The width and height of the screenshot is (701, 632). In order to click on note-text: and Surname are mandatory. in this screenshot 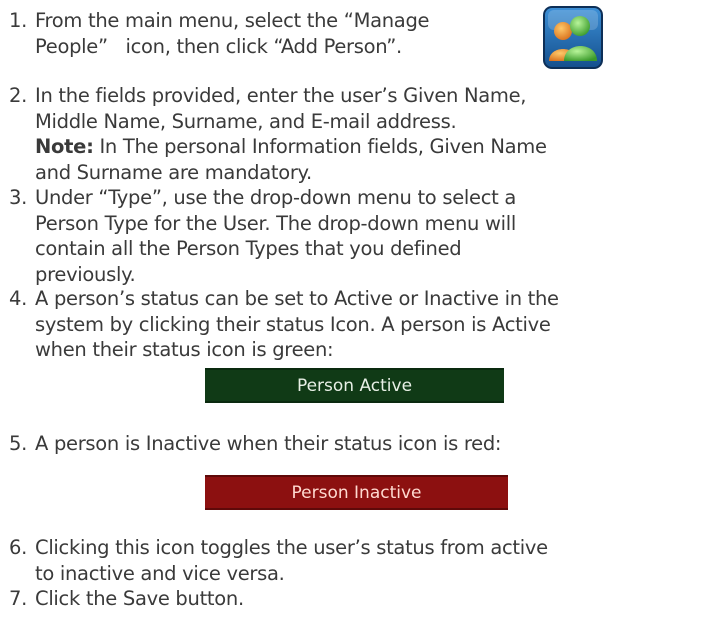, I will do `click(173, 172)`.